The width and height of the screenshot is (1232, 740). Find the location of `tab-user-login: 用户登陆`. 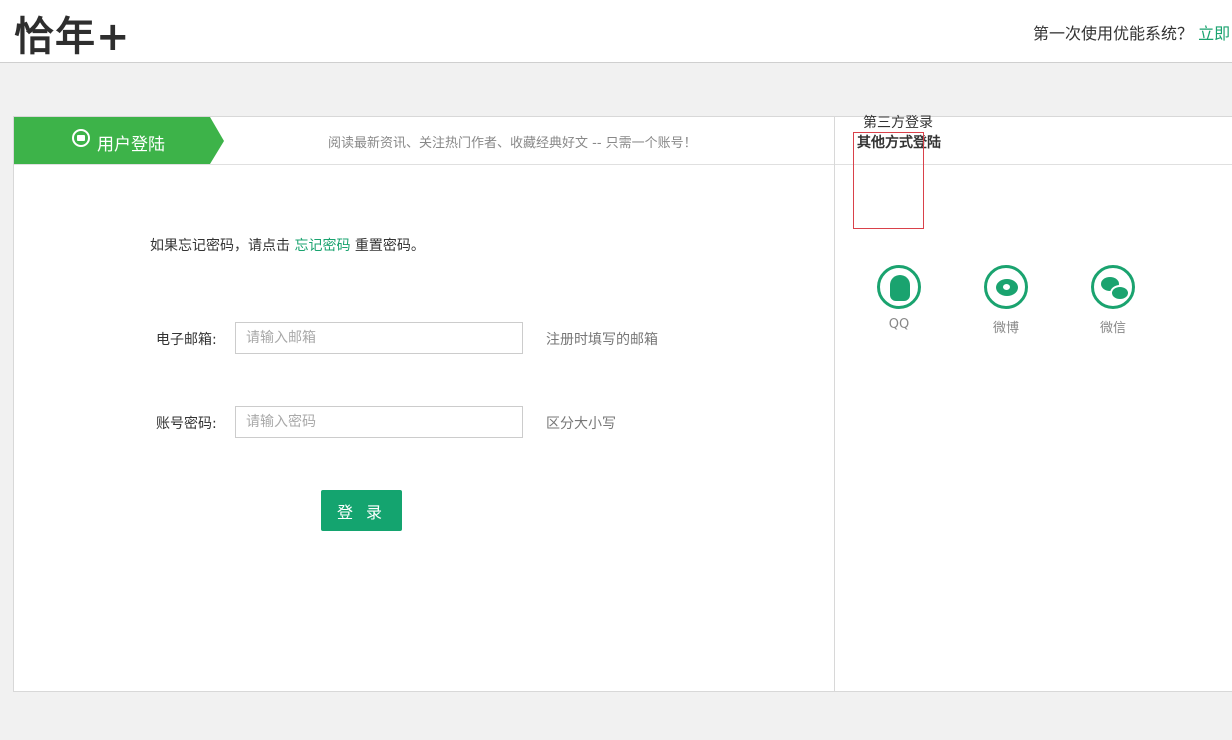

tab-user-login: 用户登陆 is located at coordinates (119, 140).